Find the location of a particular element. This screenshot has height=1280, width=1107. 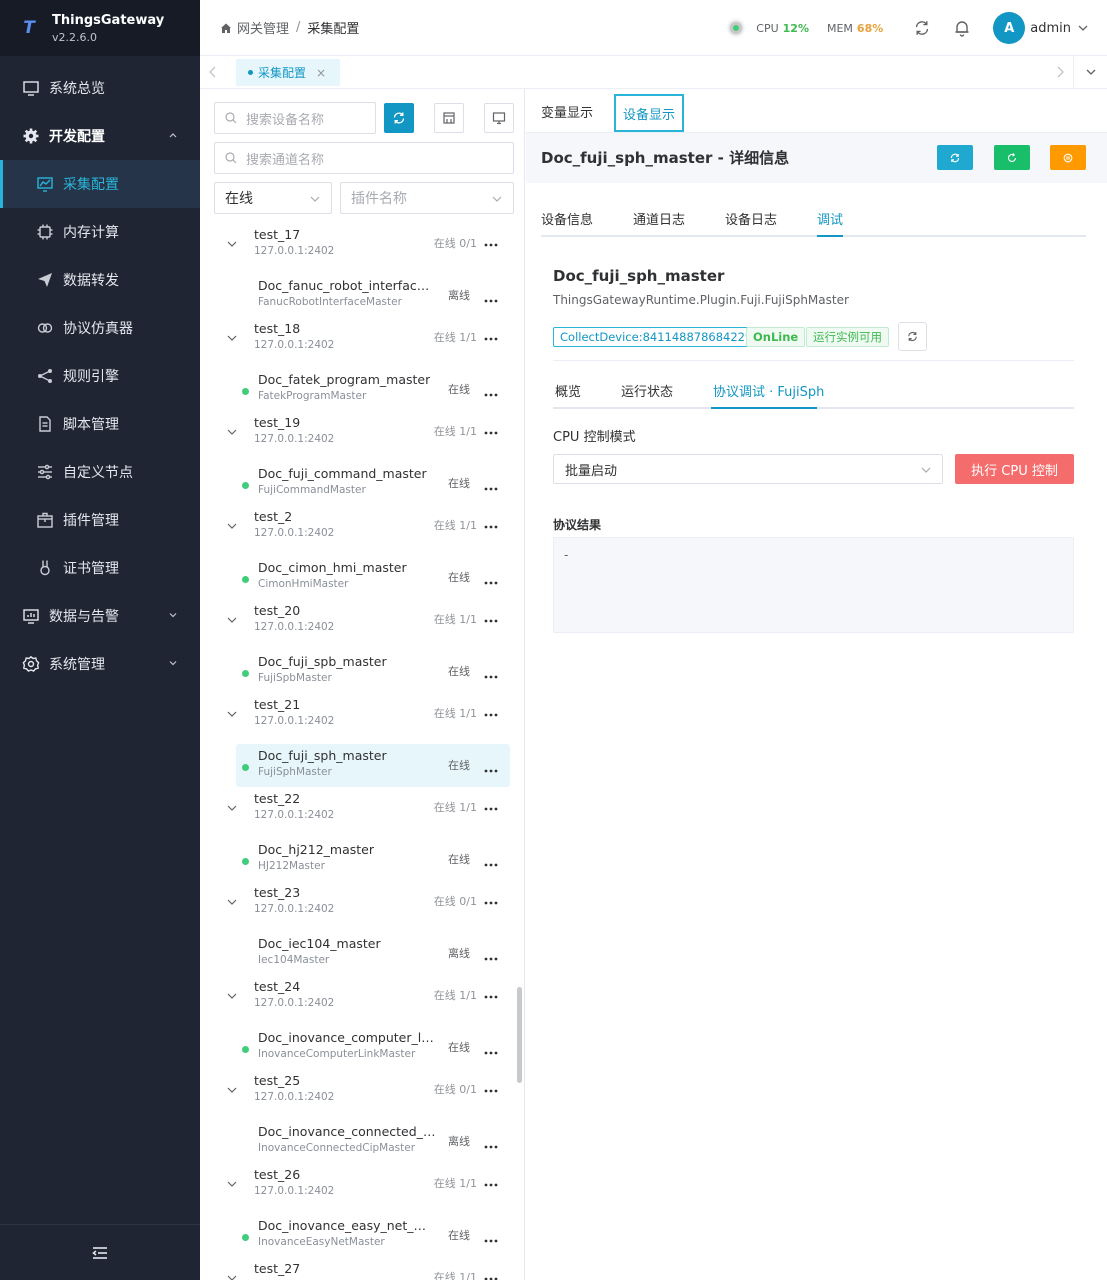

tree-channel-node: test_23 127.0.0.1:2402 在线 0/1 is located at coordinates (366, 908).